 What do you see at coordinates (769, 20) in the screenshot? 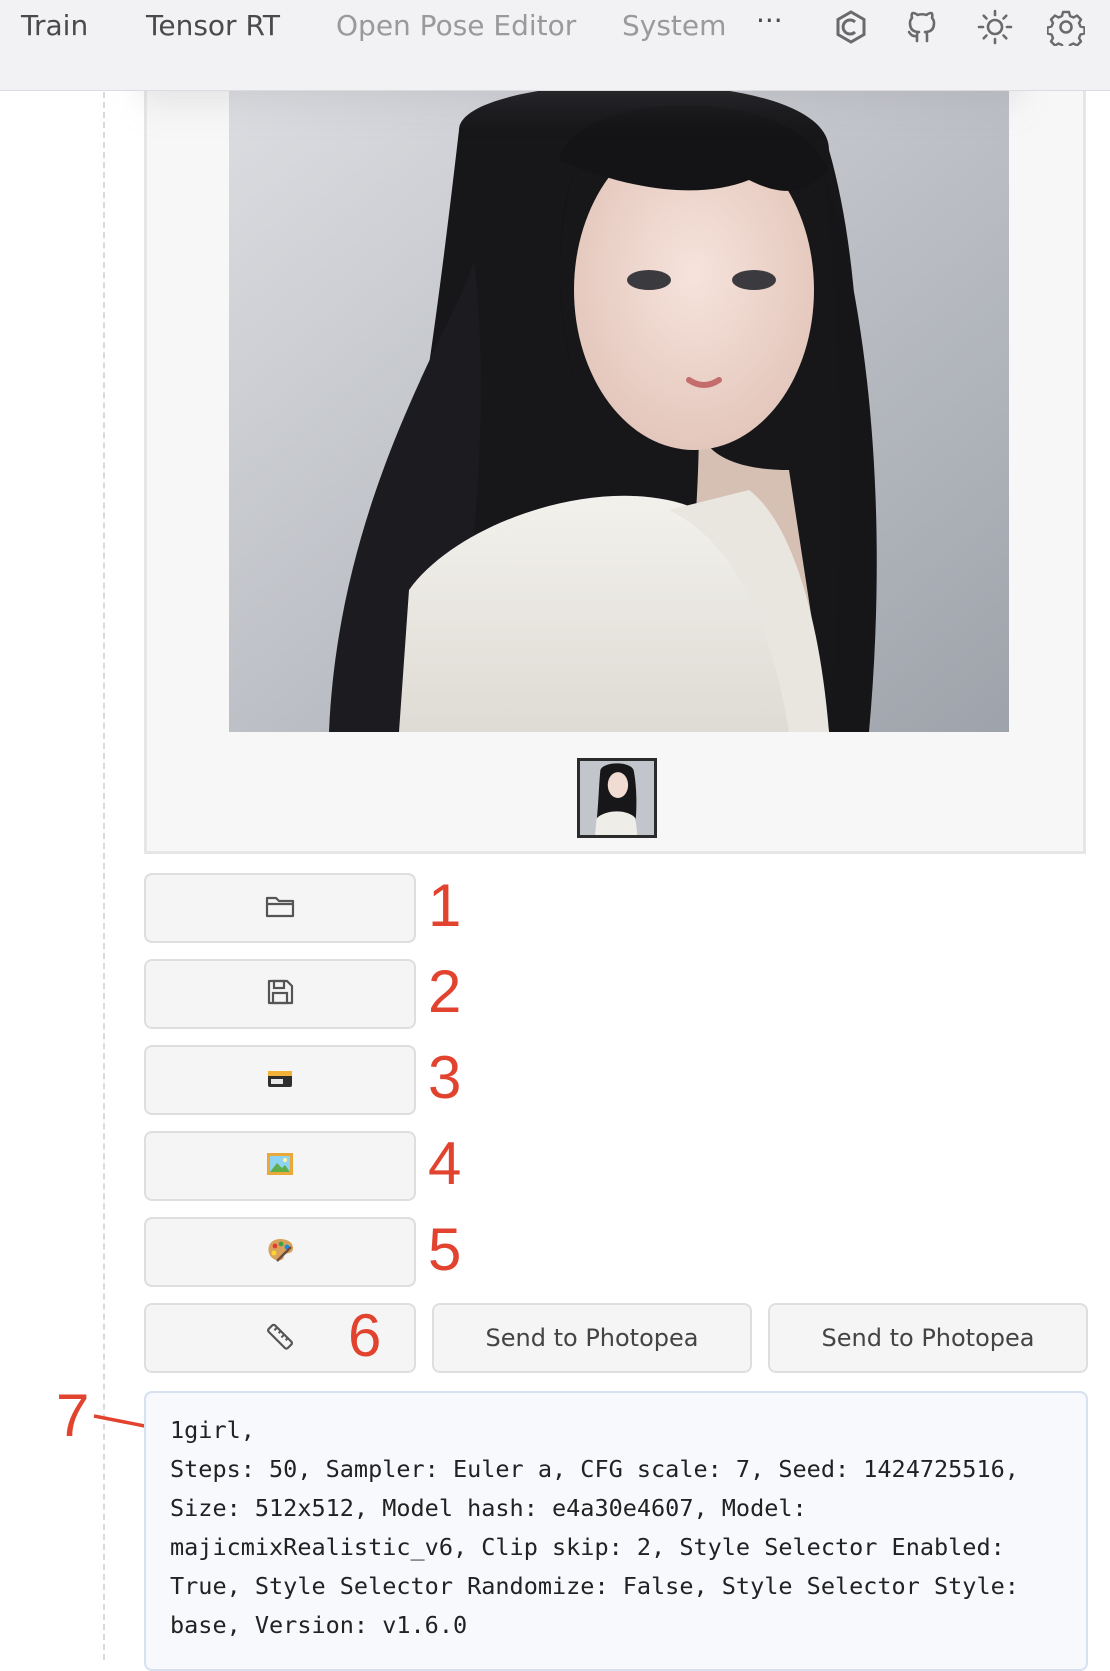
I see `more-tabs-button: ···` at bounding box center [769, 20].